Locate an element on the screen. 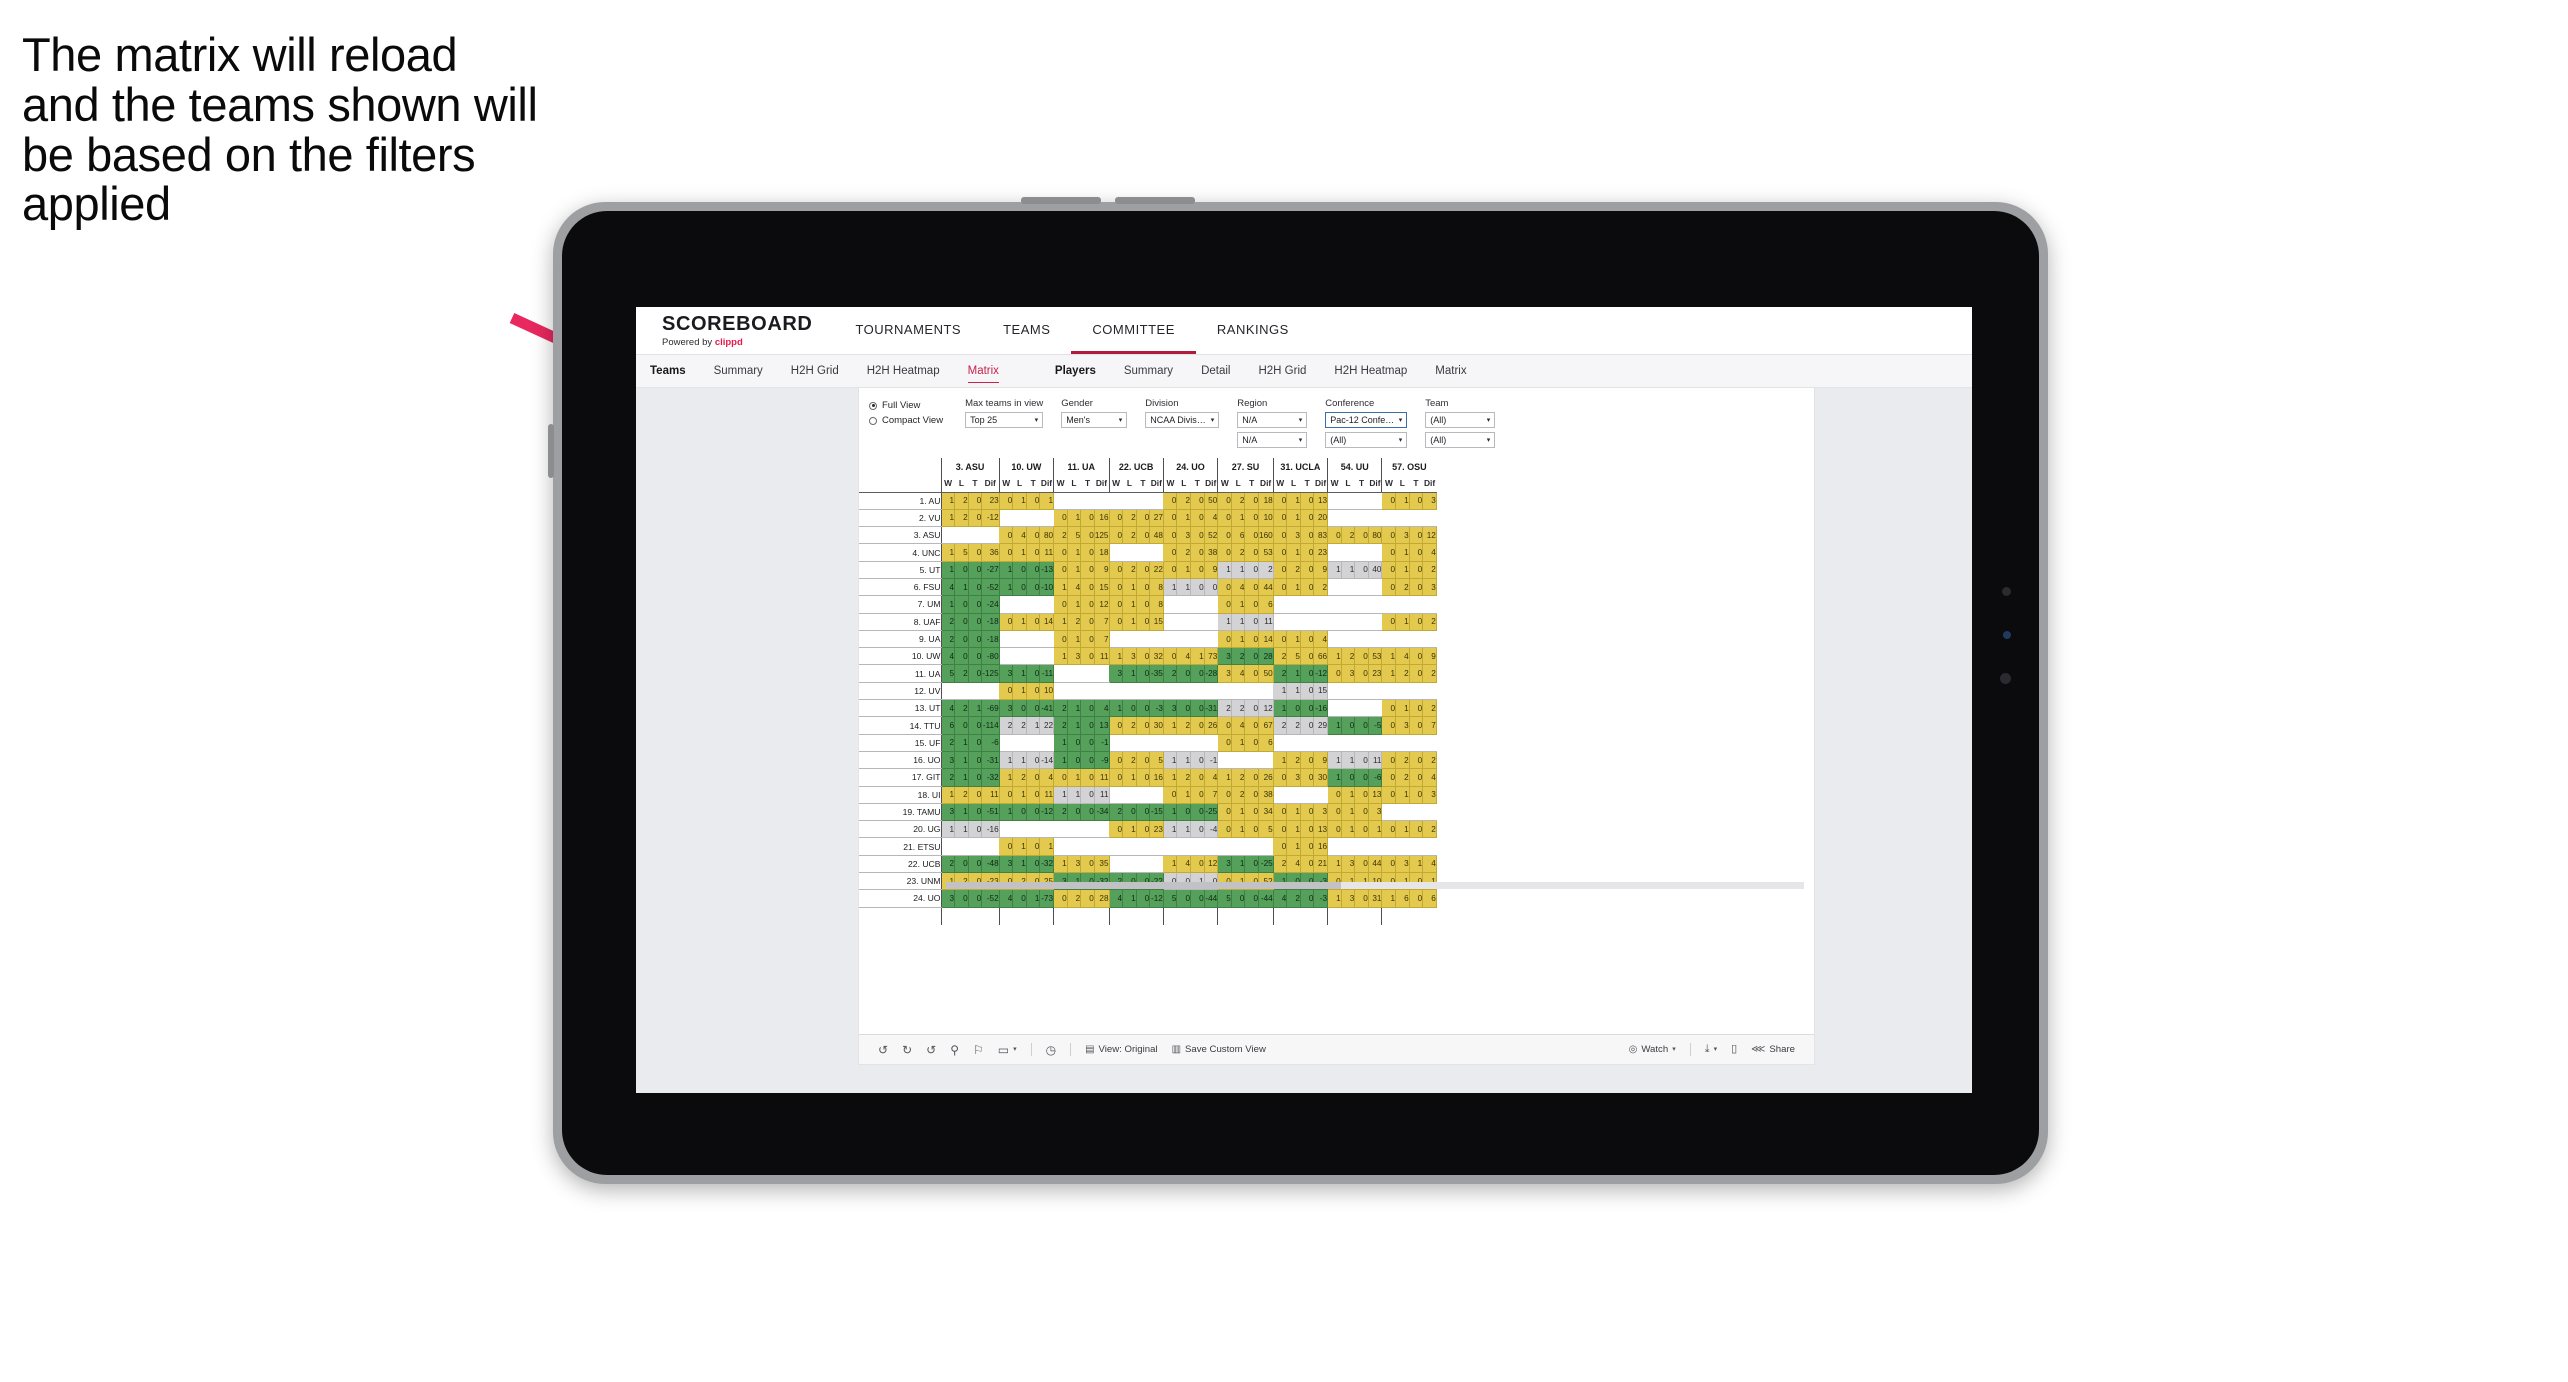  matrix-cell: -11 is located at coordinates (1047, 673).